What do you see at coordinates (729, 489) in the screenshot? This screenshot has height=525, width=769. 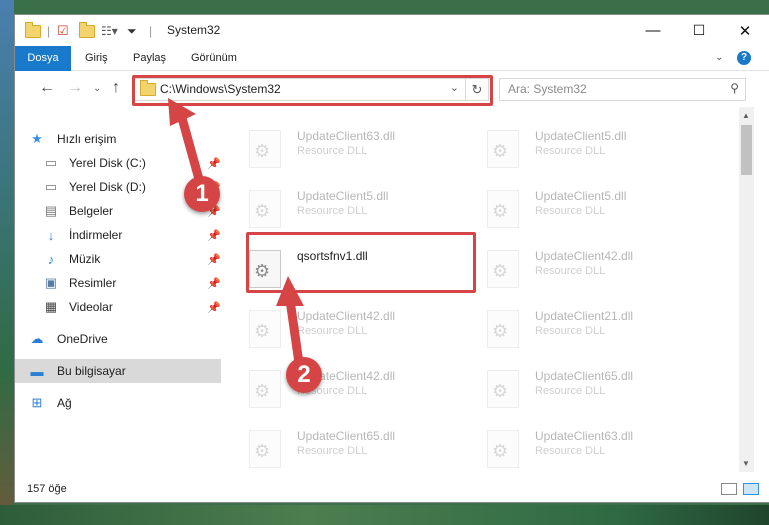 I see `details-view-icon` at bounding box center [729, 489].